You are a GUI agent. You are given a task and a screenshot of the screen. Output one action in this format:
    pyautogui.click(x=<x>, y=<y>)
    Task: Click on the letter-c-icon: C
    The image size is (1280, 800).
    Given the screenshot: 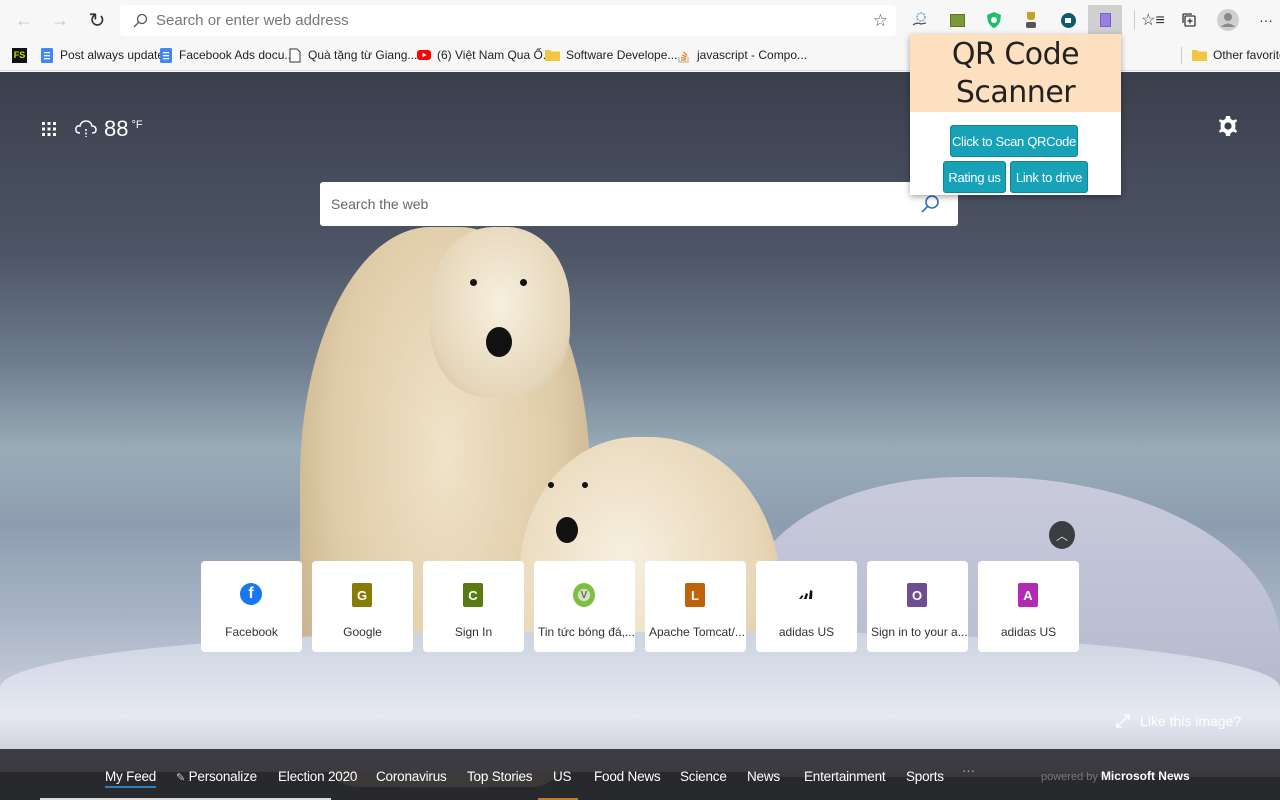 What is the action you would take?
    pyautogui.click(x=473, y=595)
    